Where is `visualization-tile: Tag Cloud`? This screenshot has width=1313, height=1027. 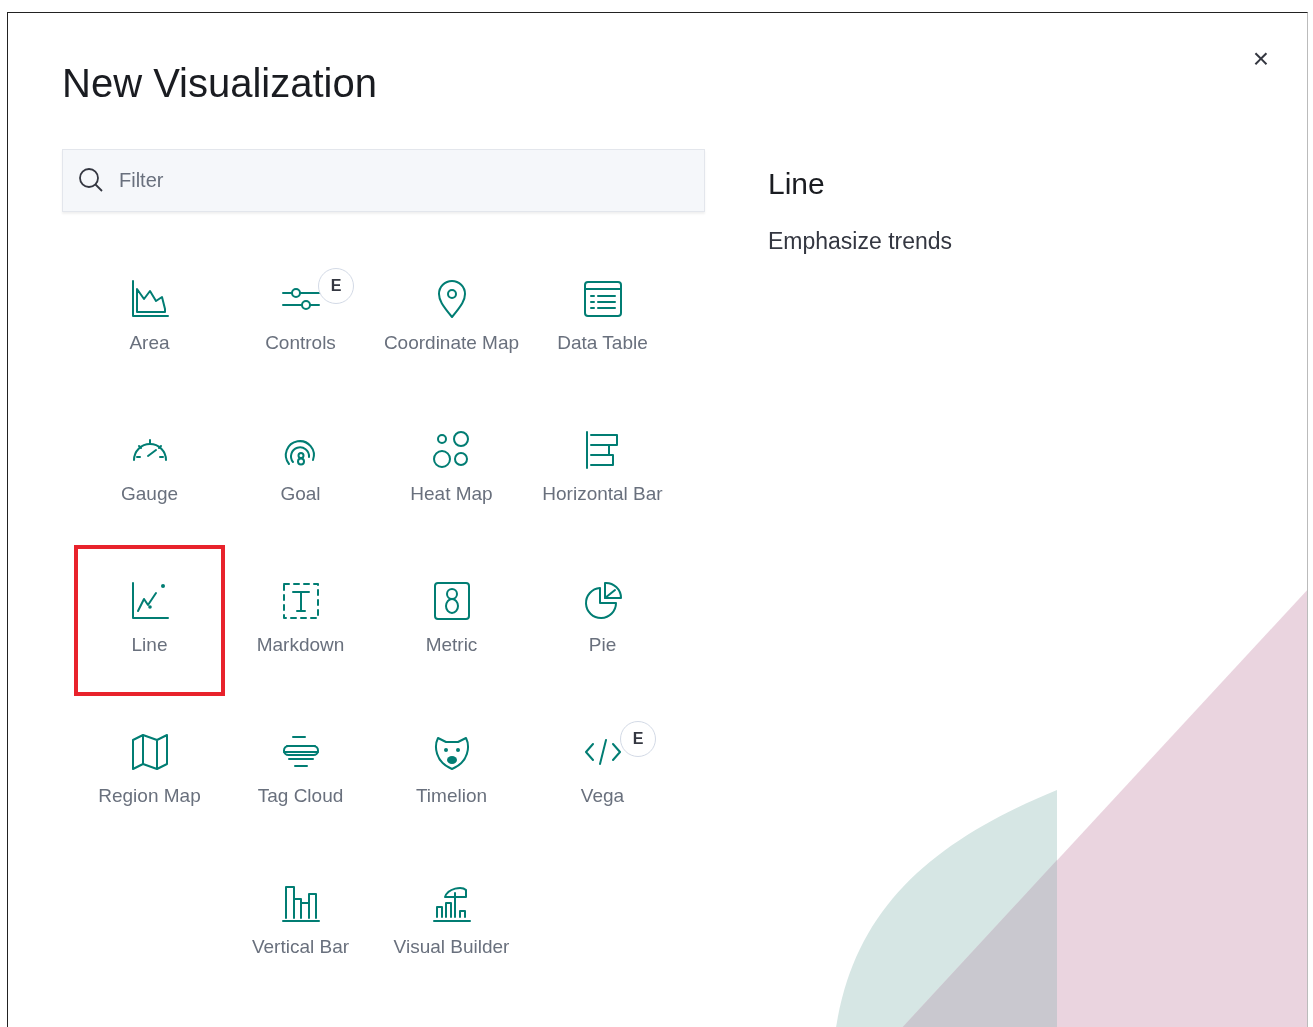 visualization-tile: Tag Cloud is located at coordinates (300, 771).